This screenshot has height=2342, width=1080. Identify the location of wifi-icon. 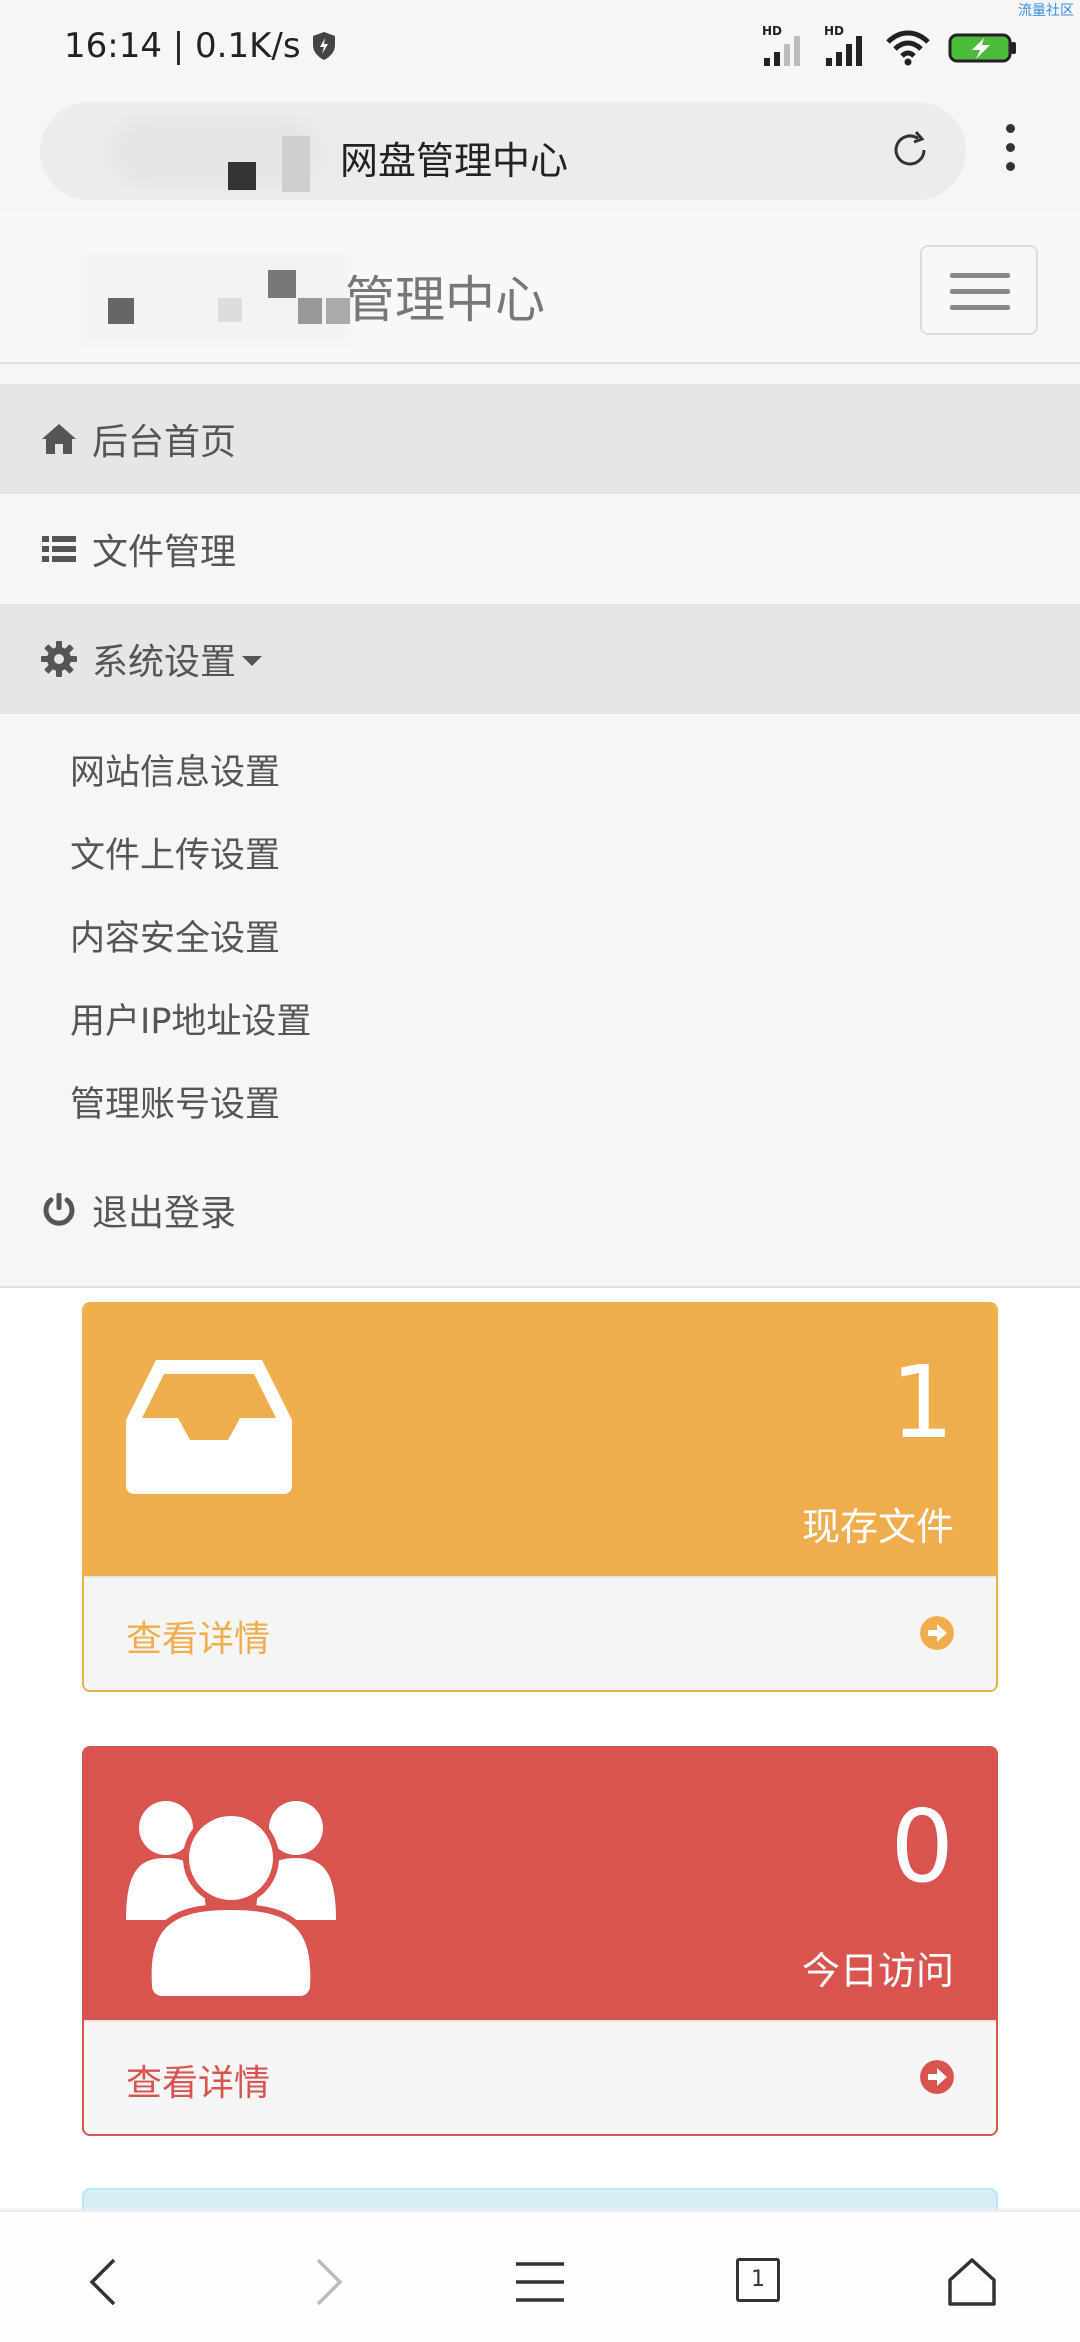
(908, 48).